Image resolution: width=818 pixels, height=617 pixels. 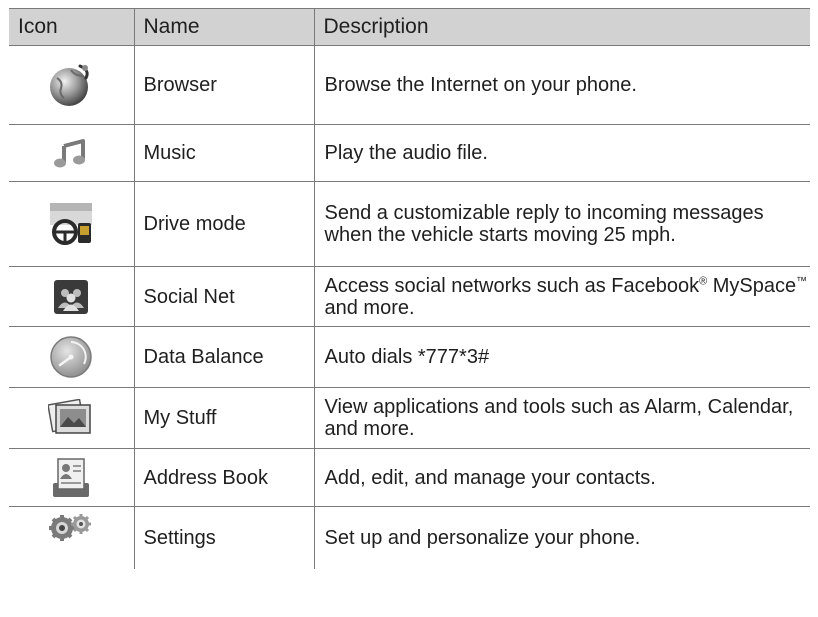 I want to click on row-name: Music, so click(x=224, y=153).